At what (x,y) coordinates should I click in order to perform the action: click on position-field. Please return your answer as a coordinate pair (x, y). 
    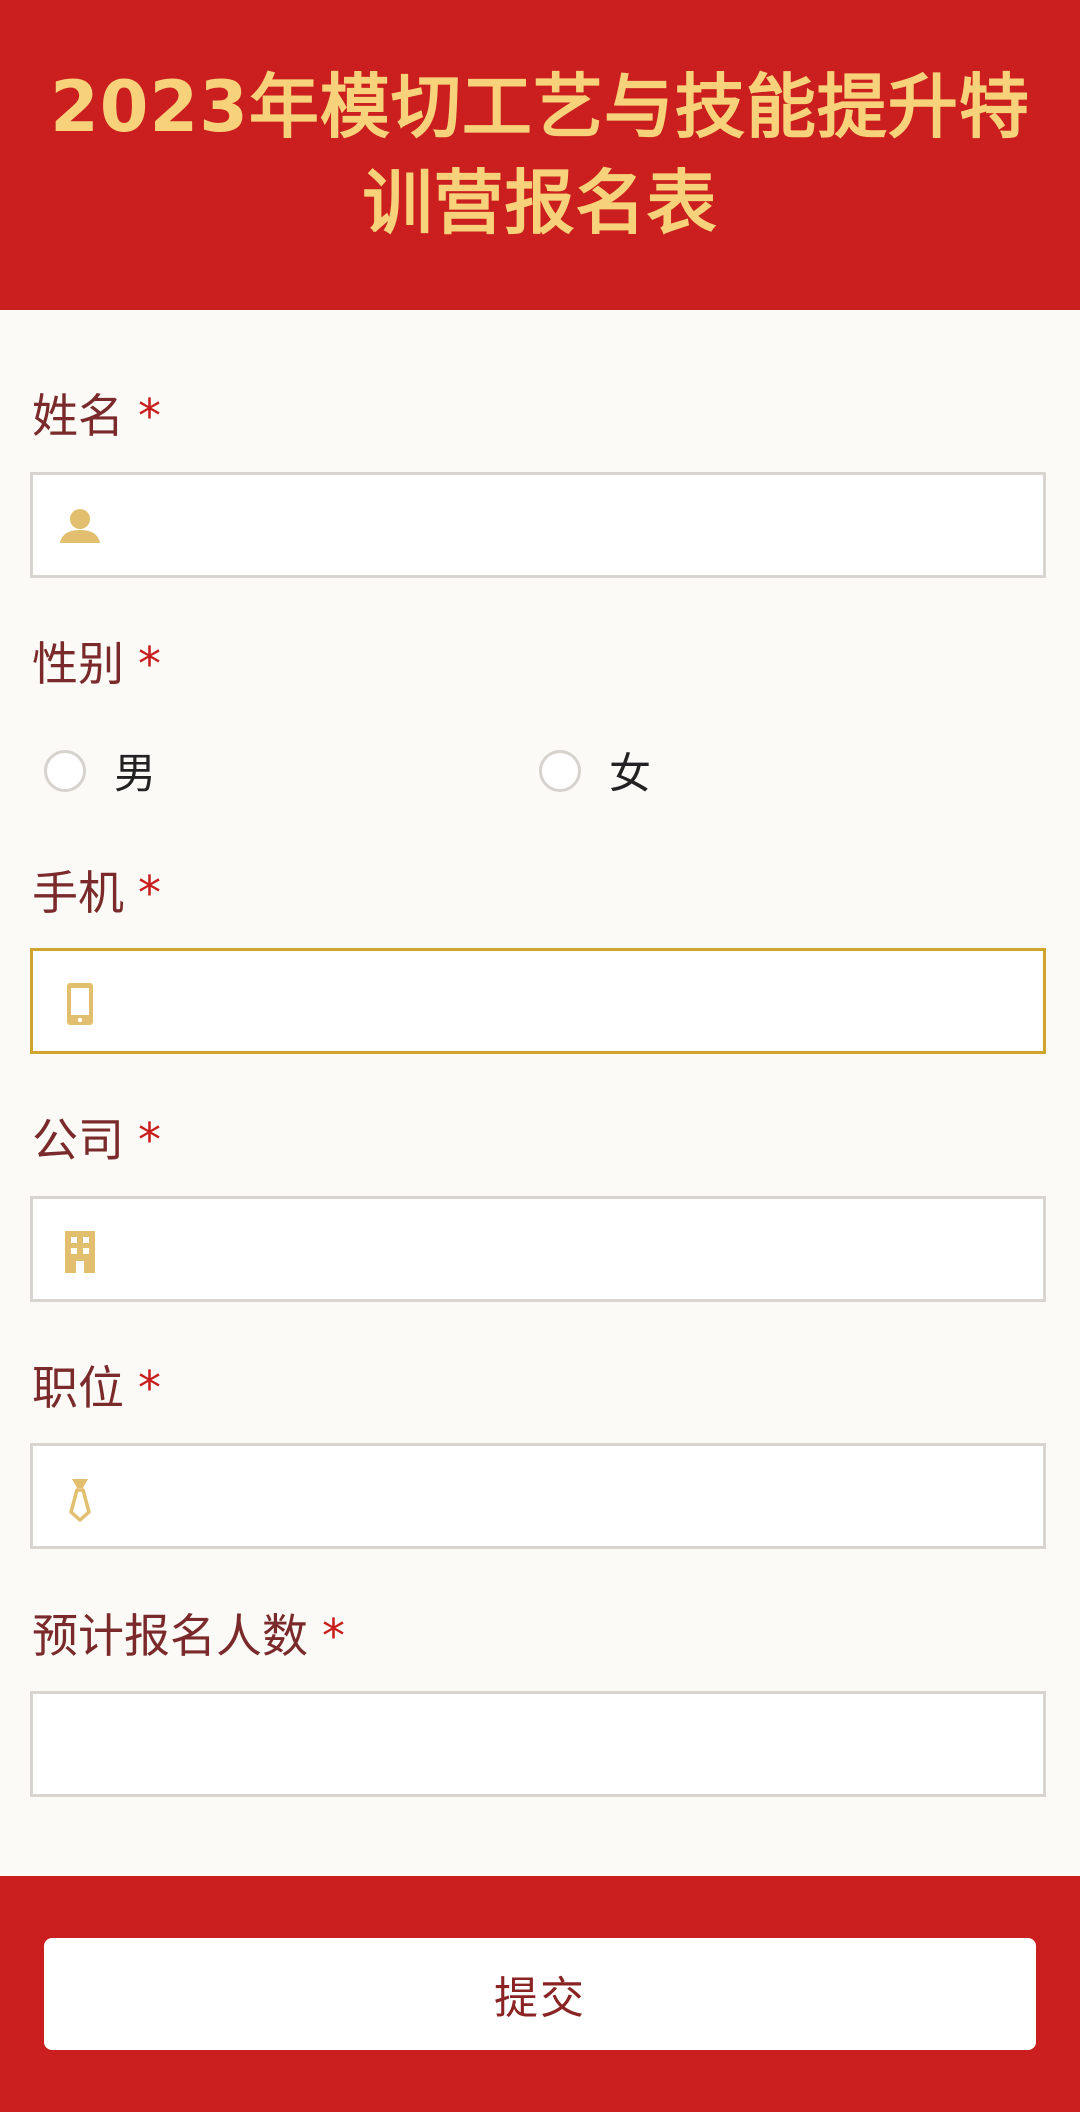
    Looking at the image, I should click on (538, 1496).